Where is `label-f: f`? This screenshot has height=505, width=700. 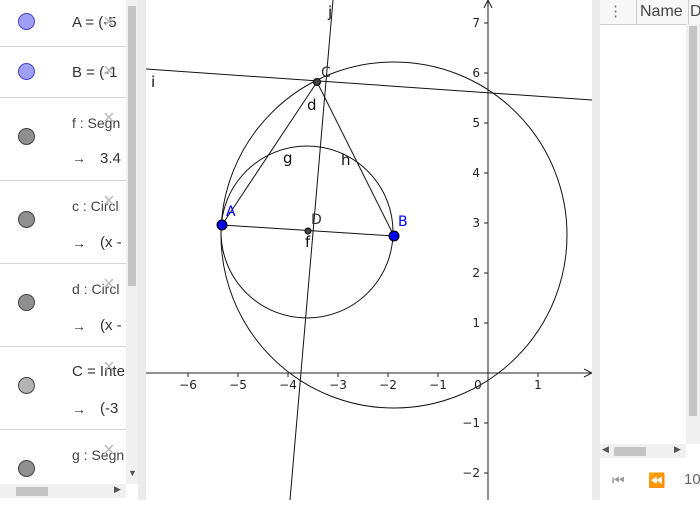
label-f: f is located at coordinates (308, 242).